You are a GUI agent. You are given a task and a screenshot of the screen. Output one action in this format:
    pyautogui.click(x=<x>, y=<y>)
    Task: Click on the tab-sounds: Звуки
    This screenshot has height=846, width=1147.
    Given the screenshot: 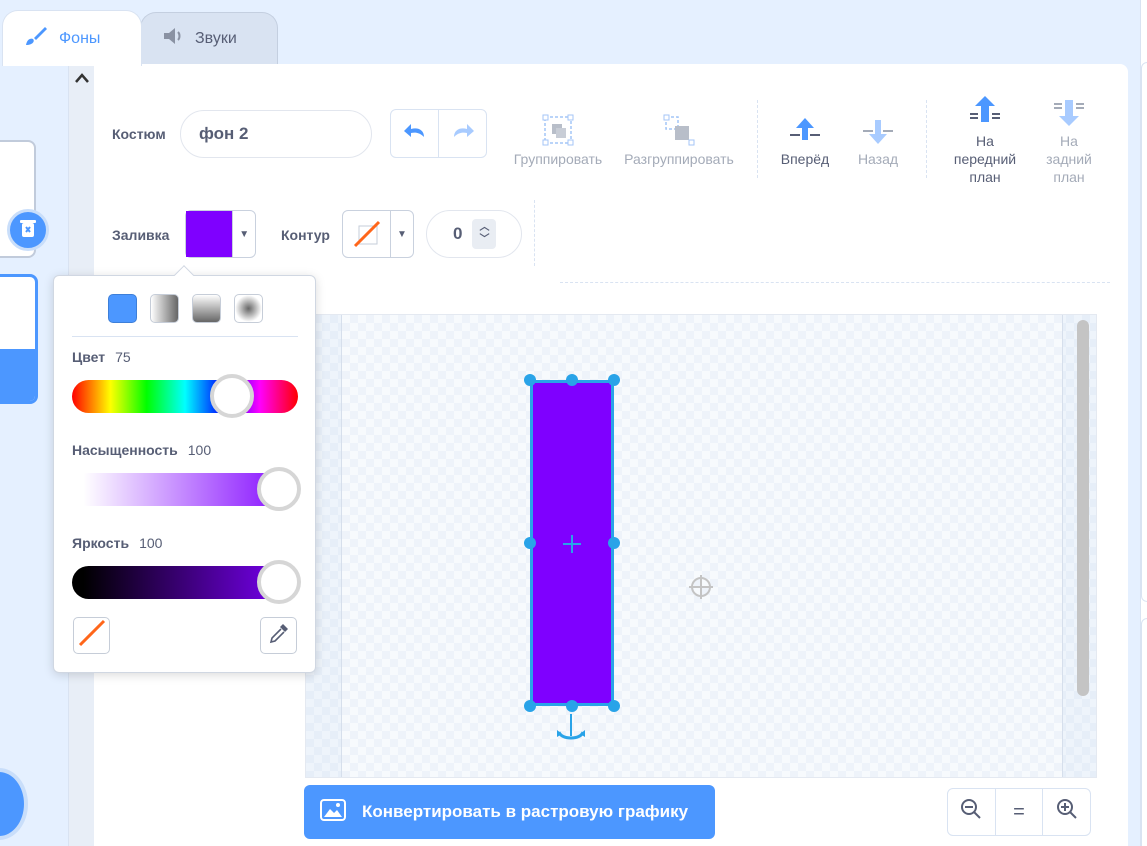 What is the action you would take?
    pyautogui.click(x=209, y=38)
    